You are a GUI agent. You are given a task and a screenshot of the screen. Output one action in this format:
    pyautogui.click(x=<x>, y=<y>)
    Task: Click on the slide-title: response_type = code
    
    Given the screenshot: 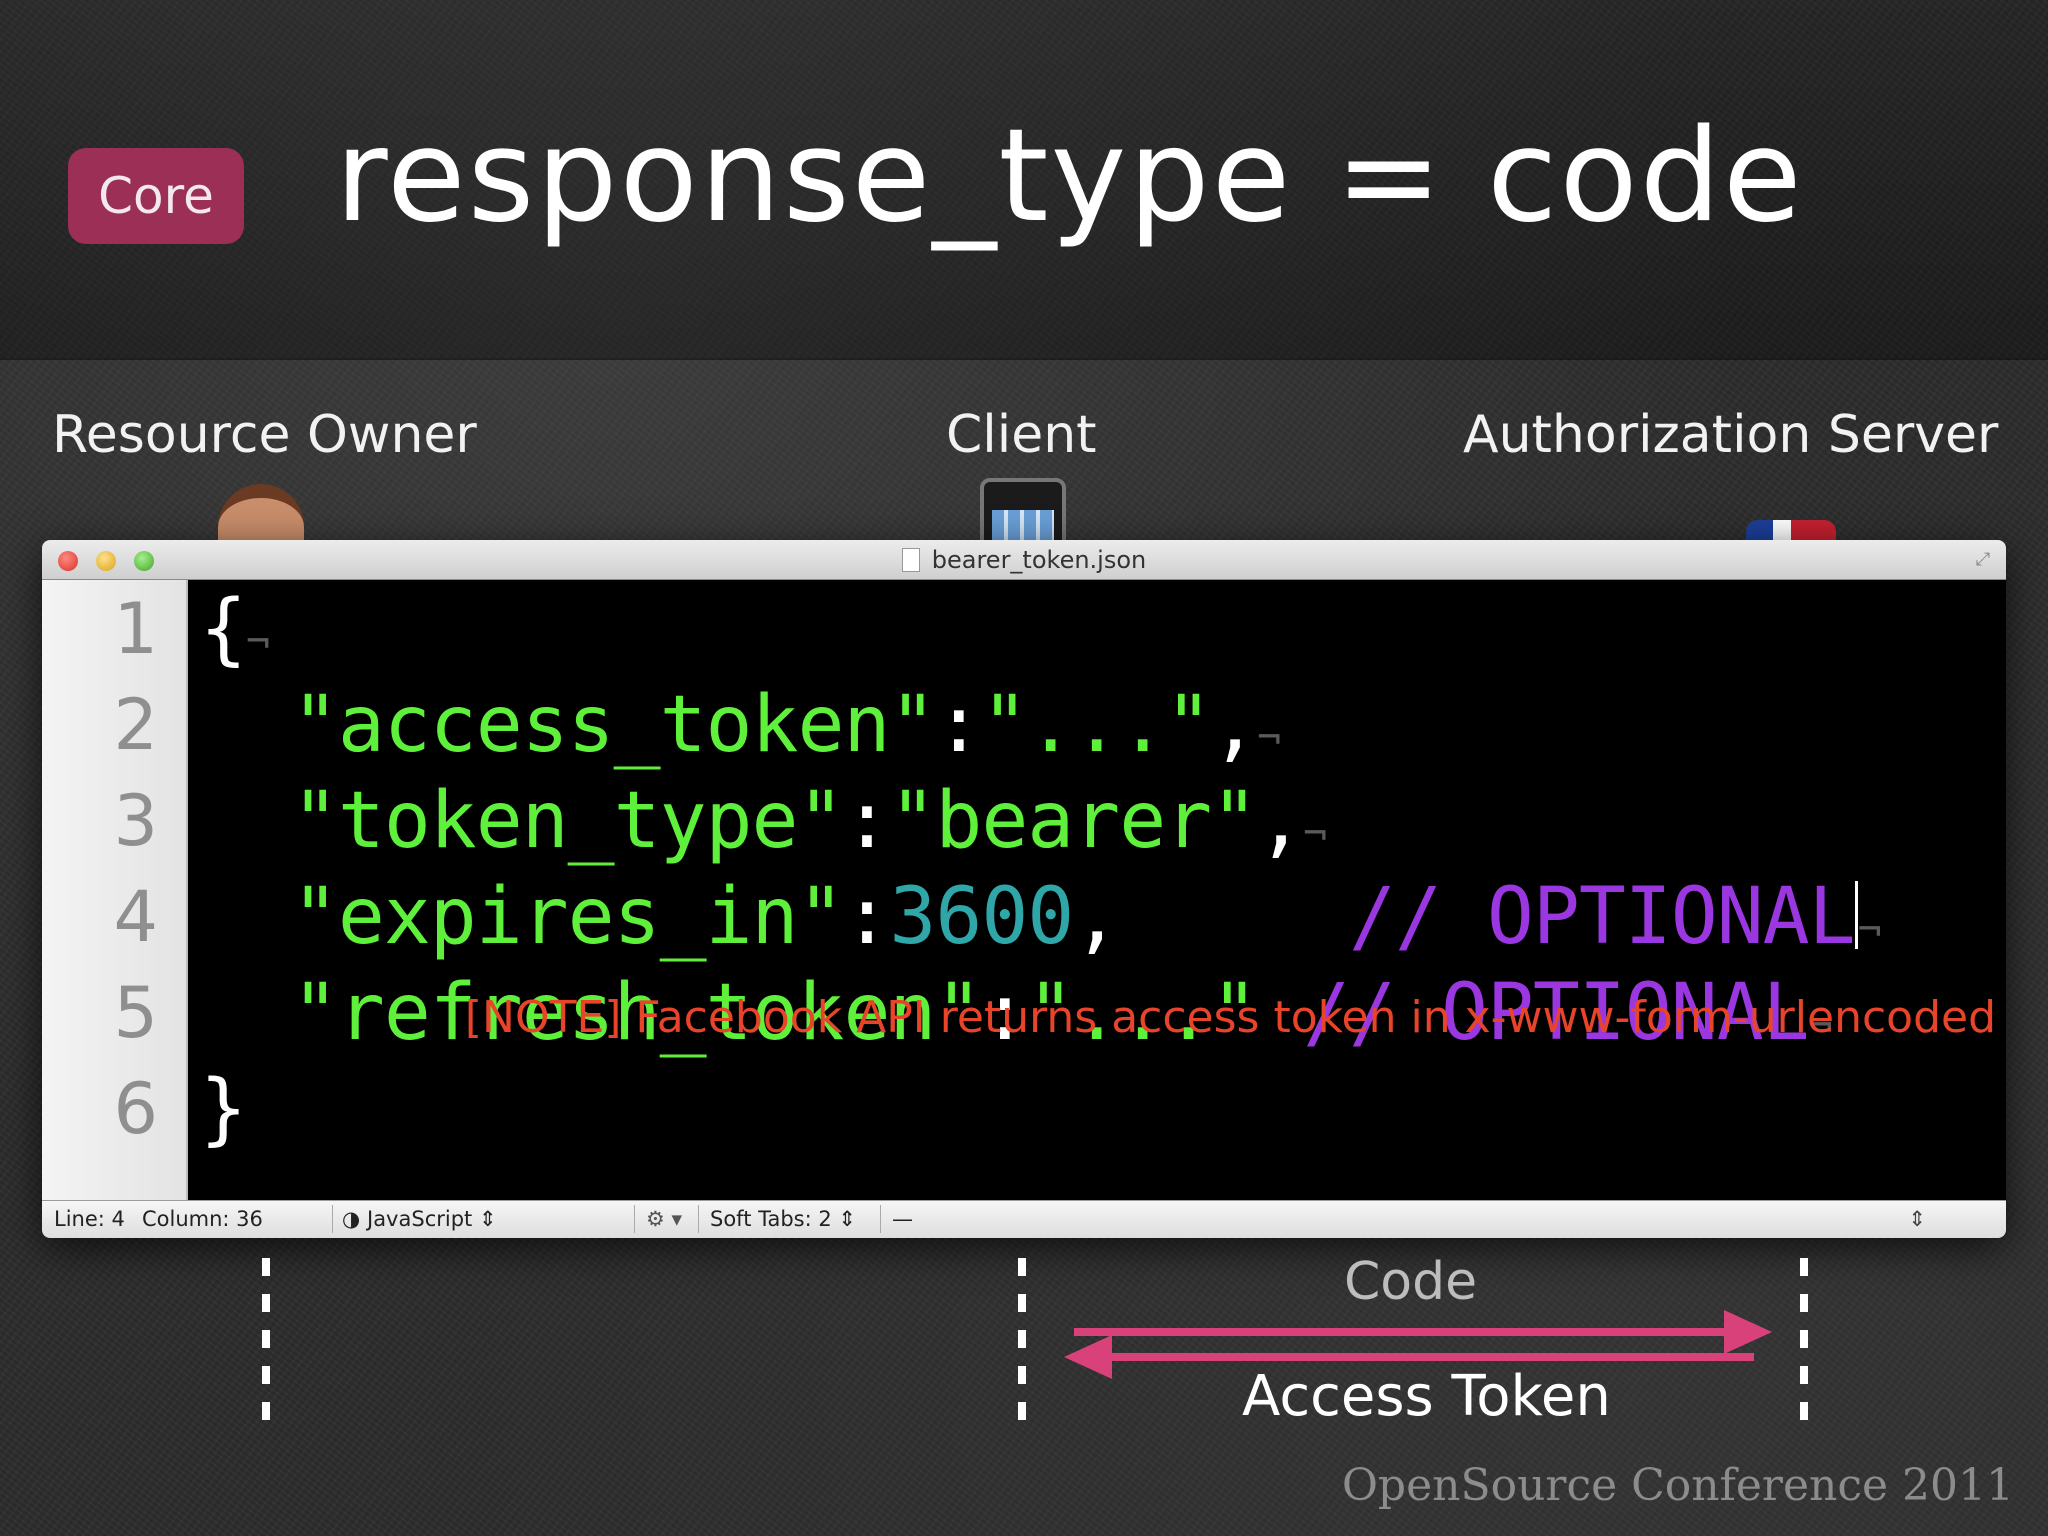 What is the action you would take?
    pyautogui.click(x=1069, y=176)
    